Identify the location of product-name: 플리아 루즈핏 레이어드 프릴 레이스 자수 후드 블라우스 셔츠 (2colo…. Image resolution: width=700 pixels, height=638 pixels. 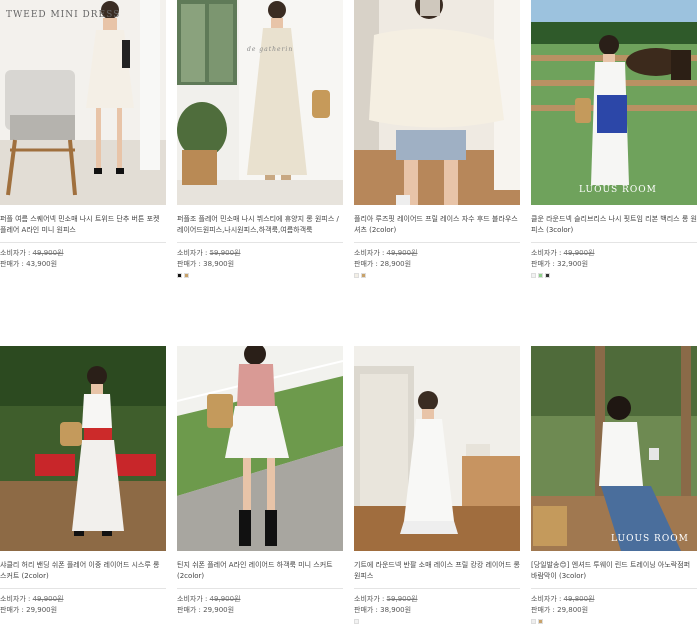
(437, 225).